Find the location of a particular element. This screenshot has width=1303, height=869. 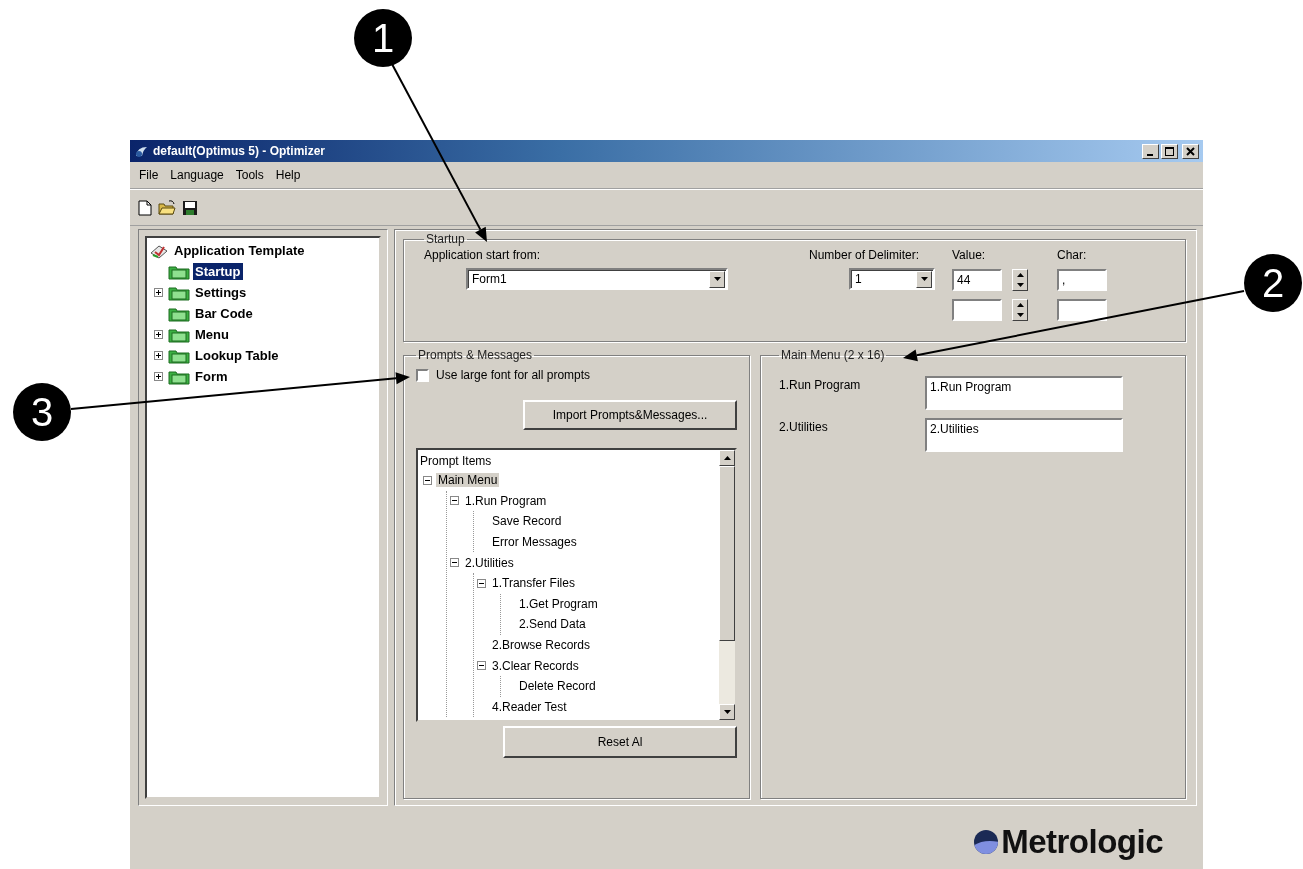

field-label: Application start from: is located at coordinates (483, 255).